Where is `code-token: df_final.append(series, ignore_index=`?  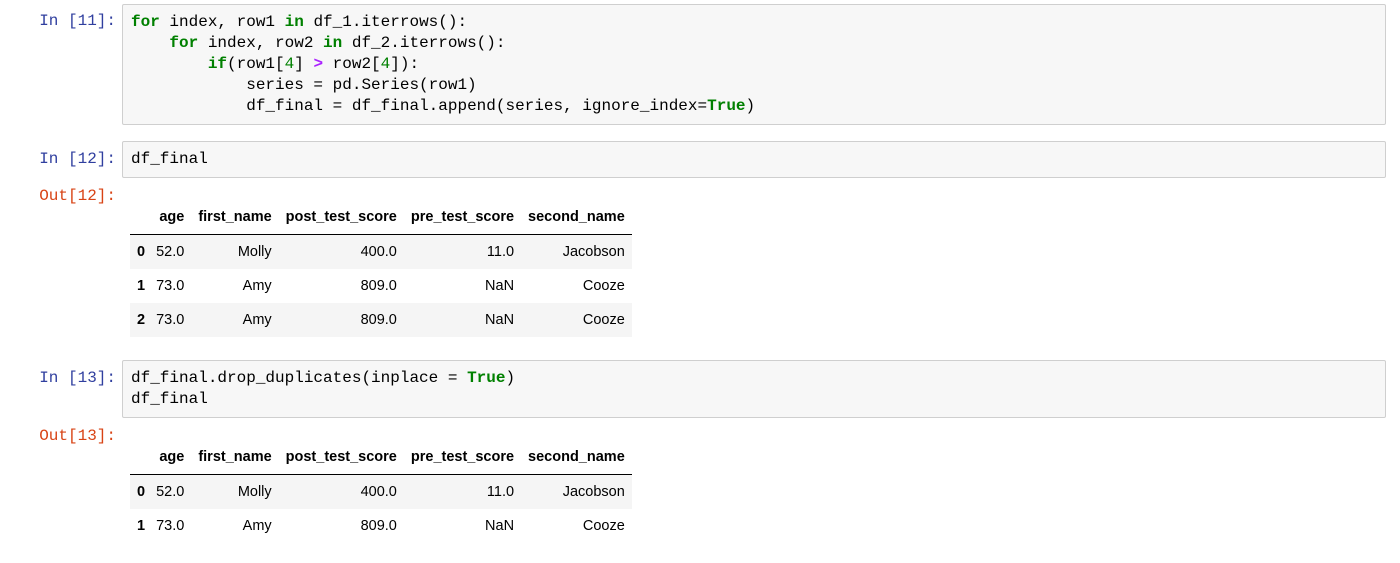 code-token: df_final.append(series, ignore_index= is located at coordinates (525, 106).